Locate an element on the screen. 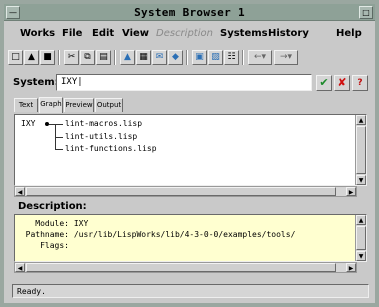  compile-icon: ▲ is located at coordinates (127, 57).